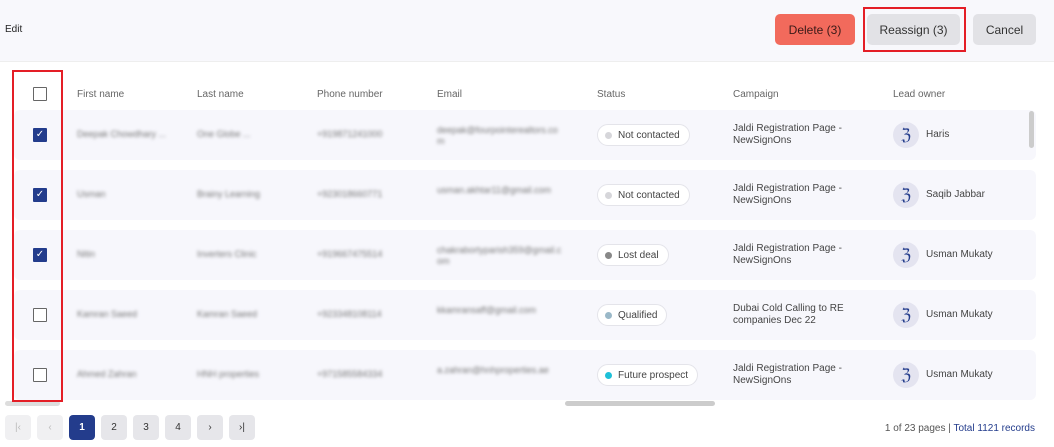 The width and height of the screenshot is (1054, 447). What do you see at coordinates (100, 94) in the screenshot?
I see `col-first-name: First name` at bounding box center [100, 94].